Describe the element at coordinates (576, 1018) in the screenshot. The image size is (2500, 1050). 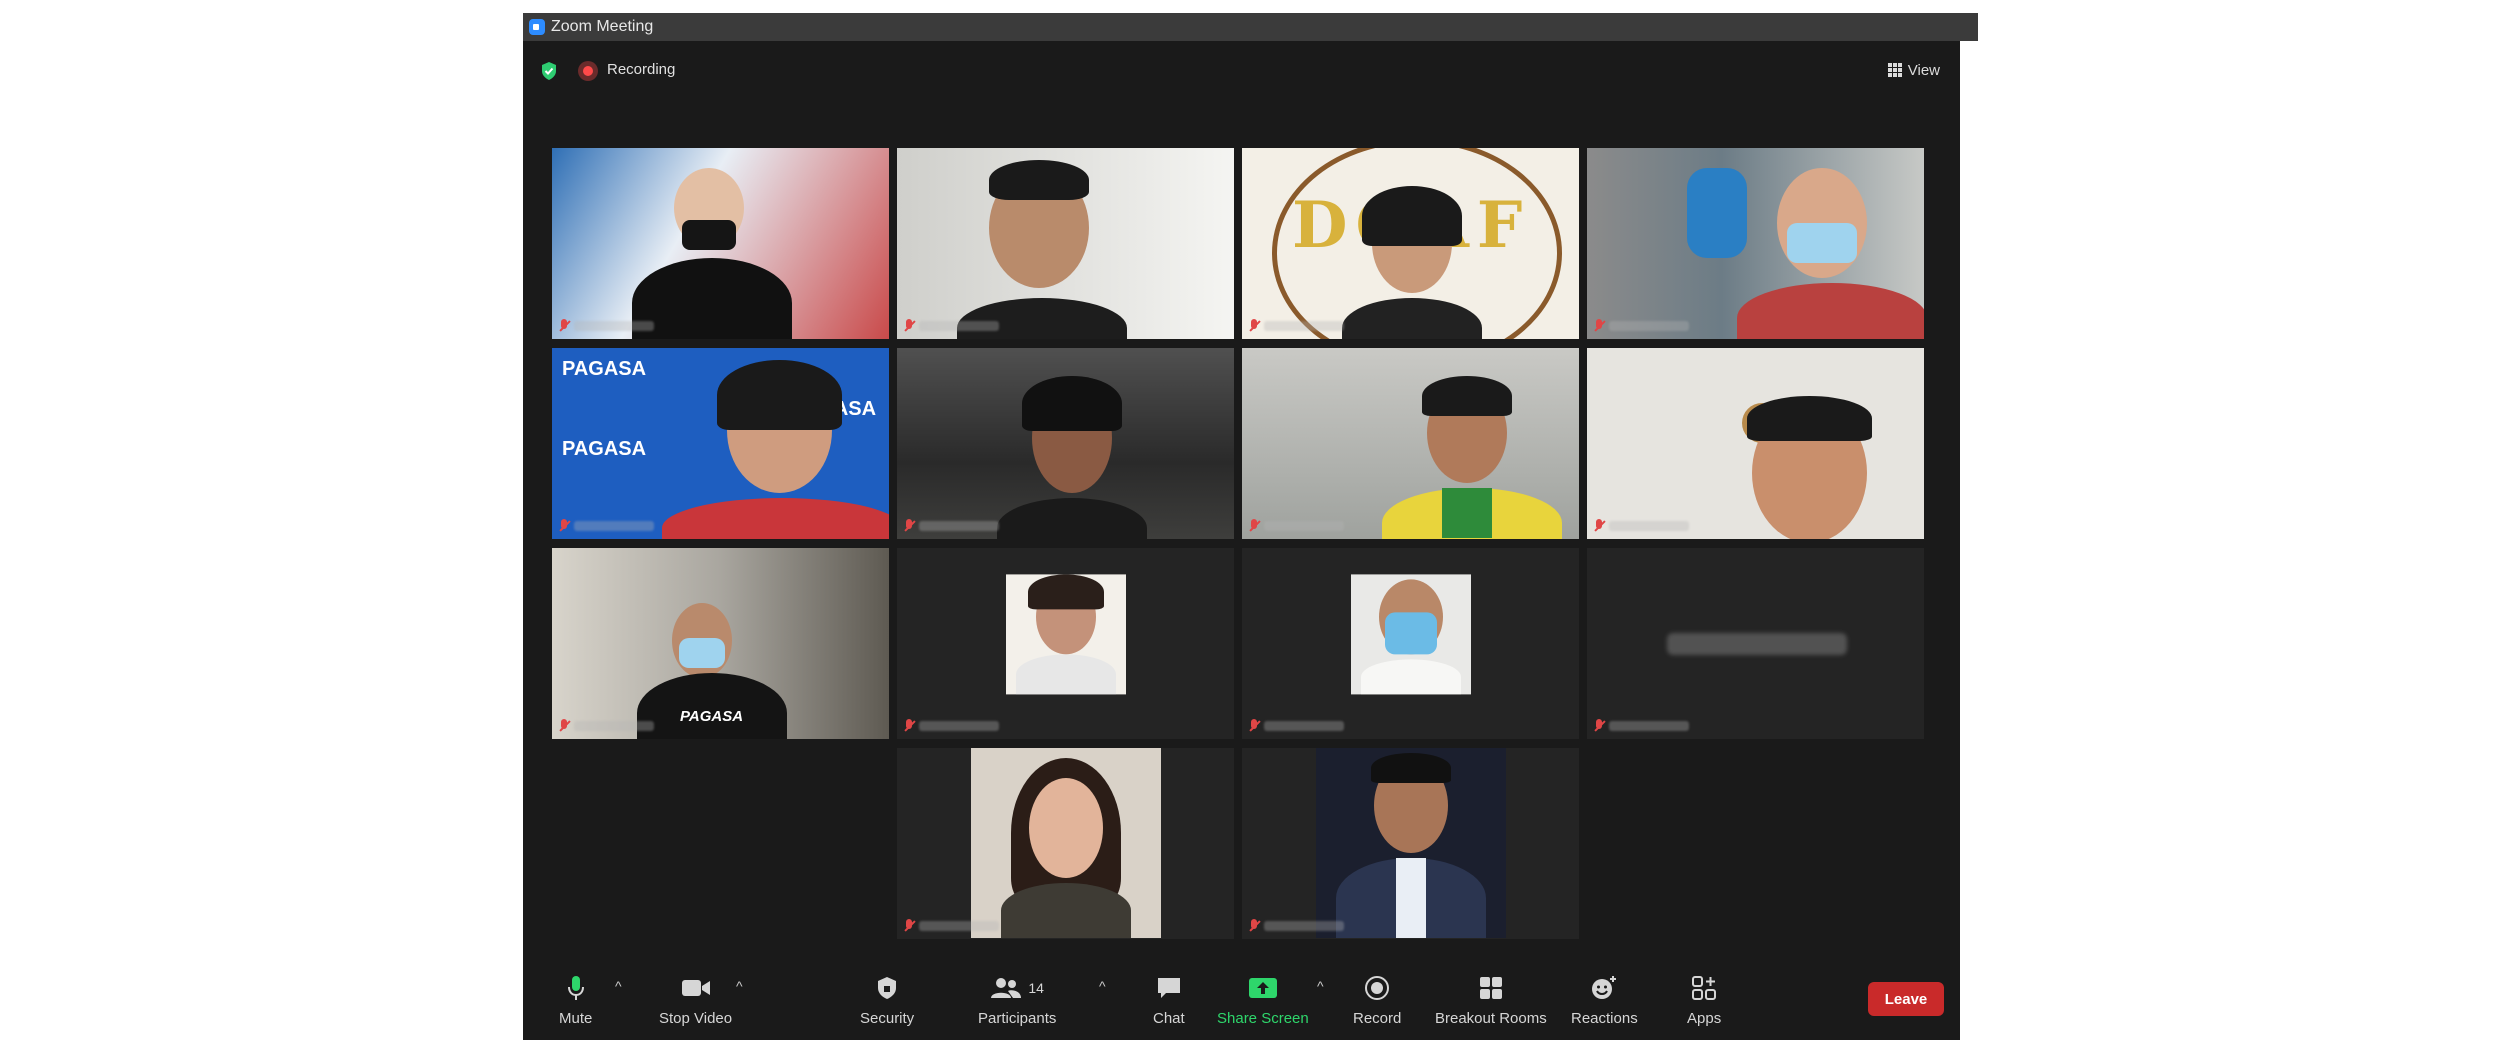
I see `mute-label: Mute` at that location.